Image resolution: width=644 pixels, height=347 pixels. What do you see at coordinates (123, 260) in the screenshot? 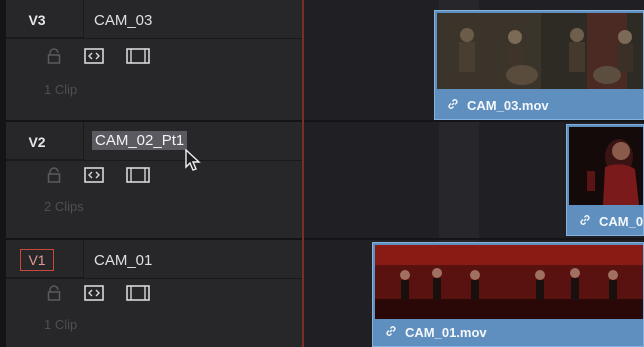
I see `track-name-v1: CAM_01` at bounding box center [123, 260].